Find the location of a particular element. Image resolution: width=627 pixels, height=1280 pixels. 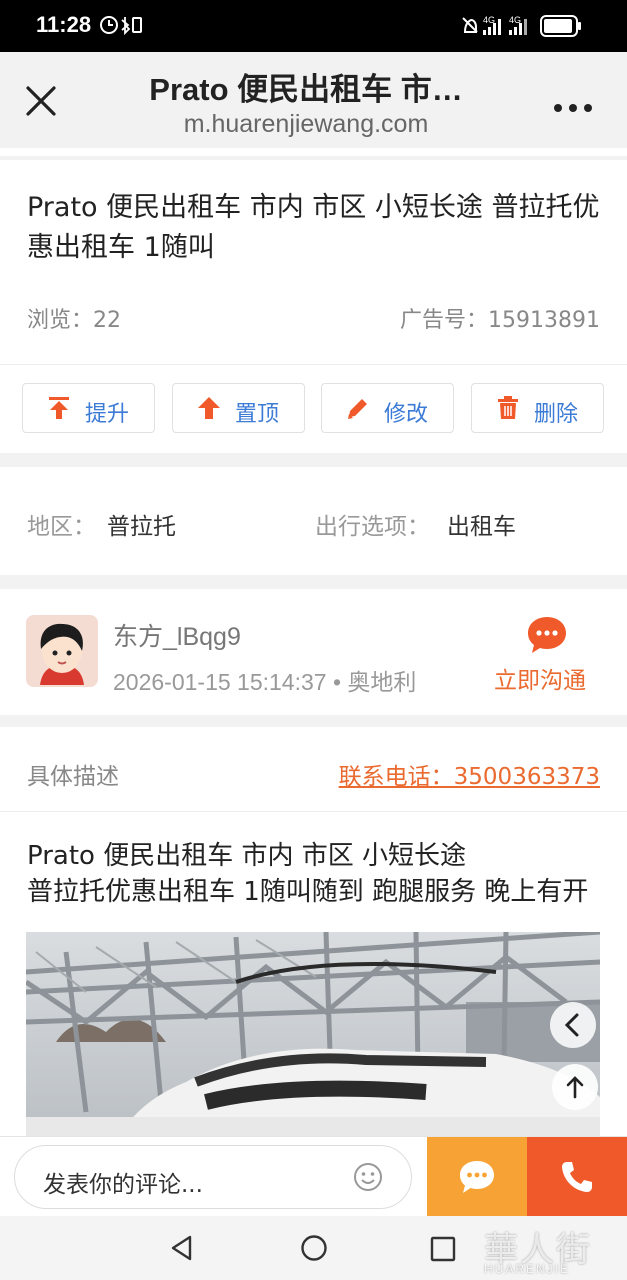

views-count: 浏览：22 is located at coordinates (74, 318).